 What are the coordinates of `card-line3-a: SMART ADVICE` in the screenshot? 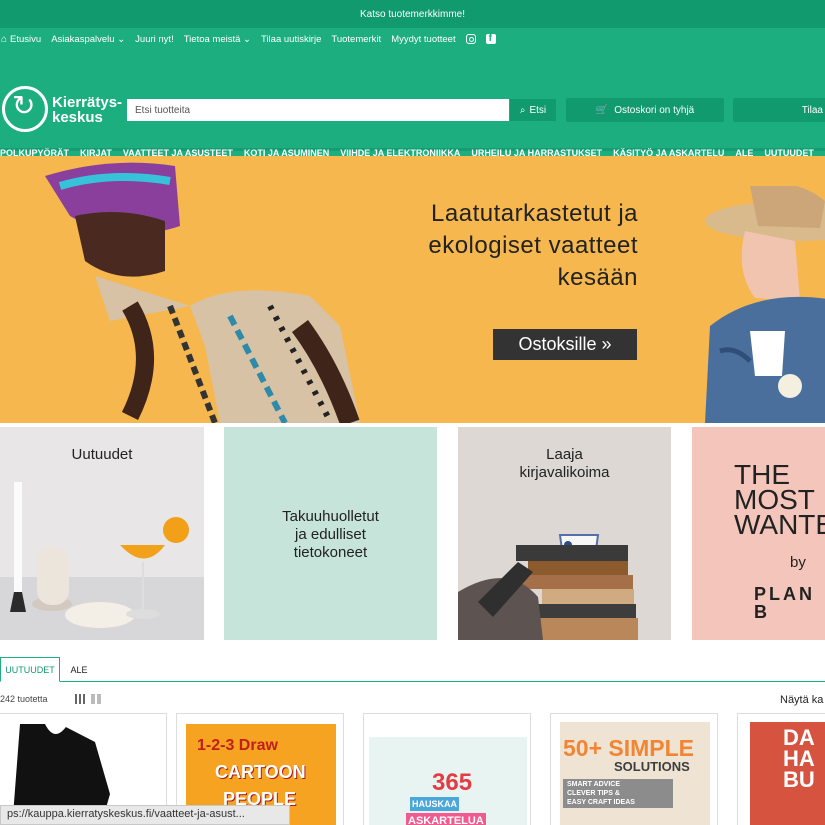 It's located at (594, 784).